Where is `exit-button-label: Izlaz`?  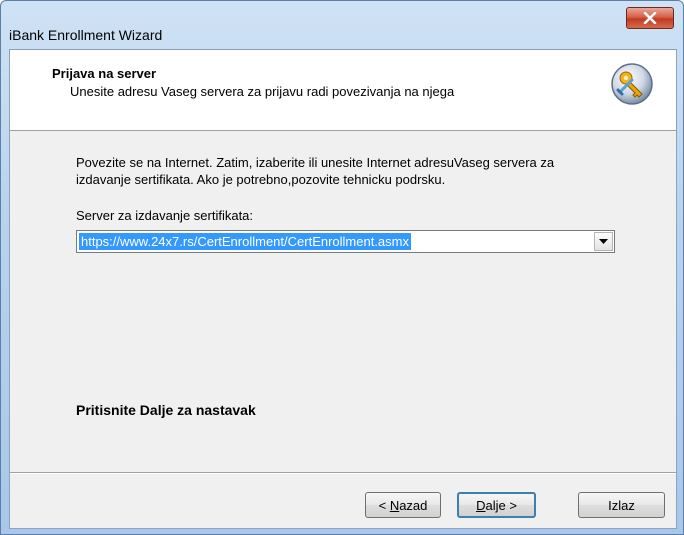
exit-button-label: Izlaz is located at coordinates (621, 505).